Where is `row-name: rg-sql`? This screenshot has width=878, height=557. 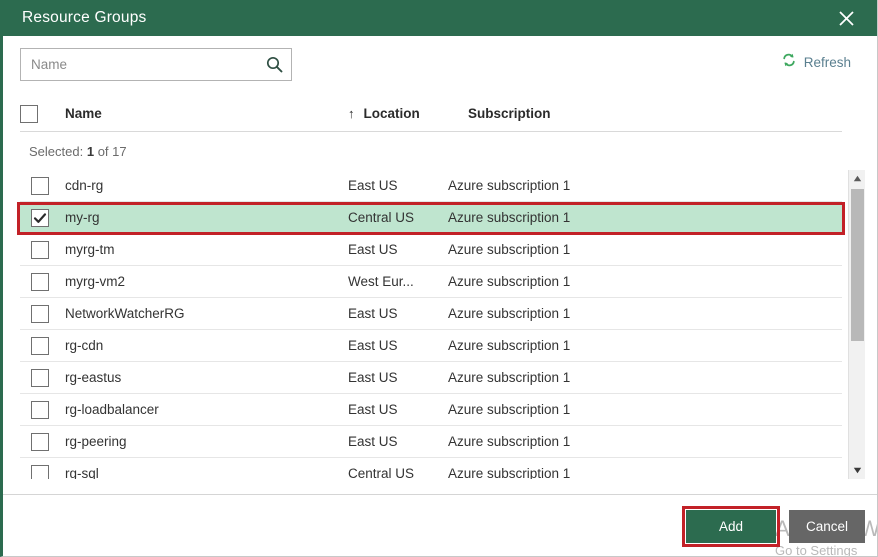 row-name: rg-sql is located at coordinates (82, 472).